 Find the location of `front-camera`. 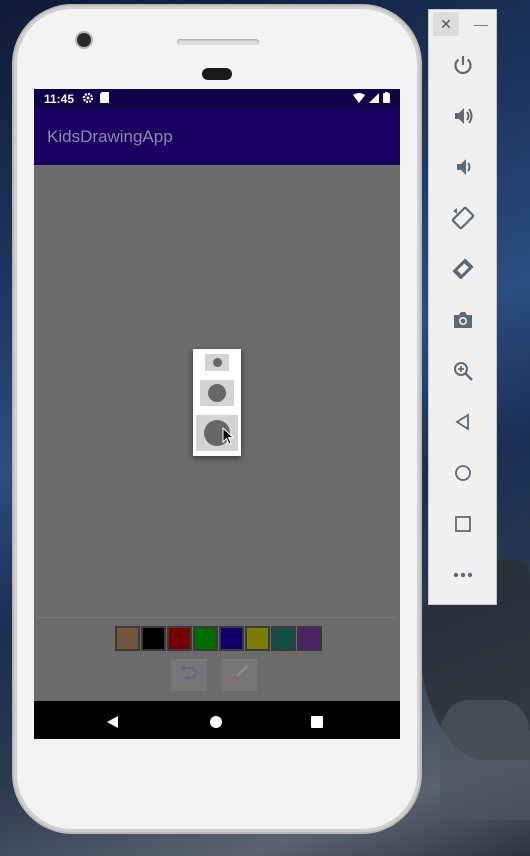

front-camera is located at coordinates (84, 40).